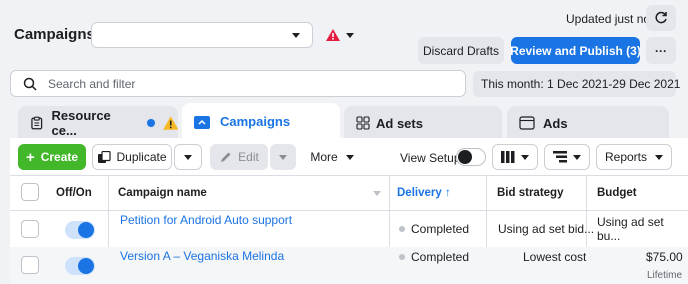 The image size is (688, 284). What do you see at coordinates (30, 192) in the screenshot?
I see `select-all-checkbox` at bounding box center [30, 192].